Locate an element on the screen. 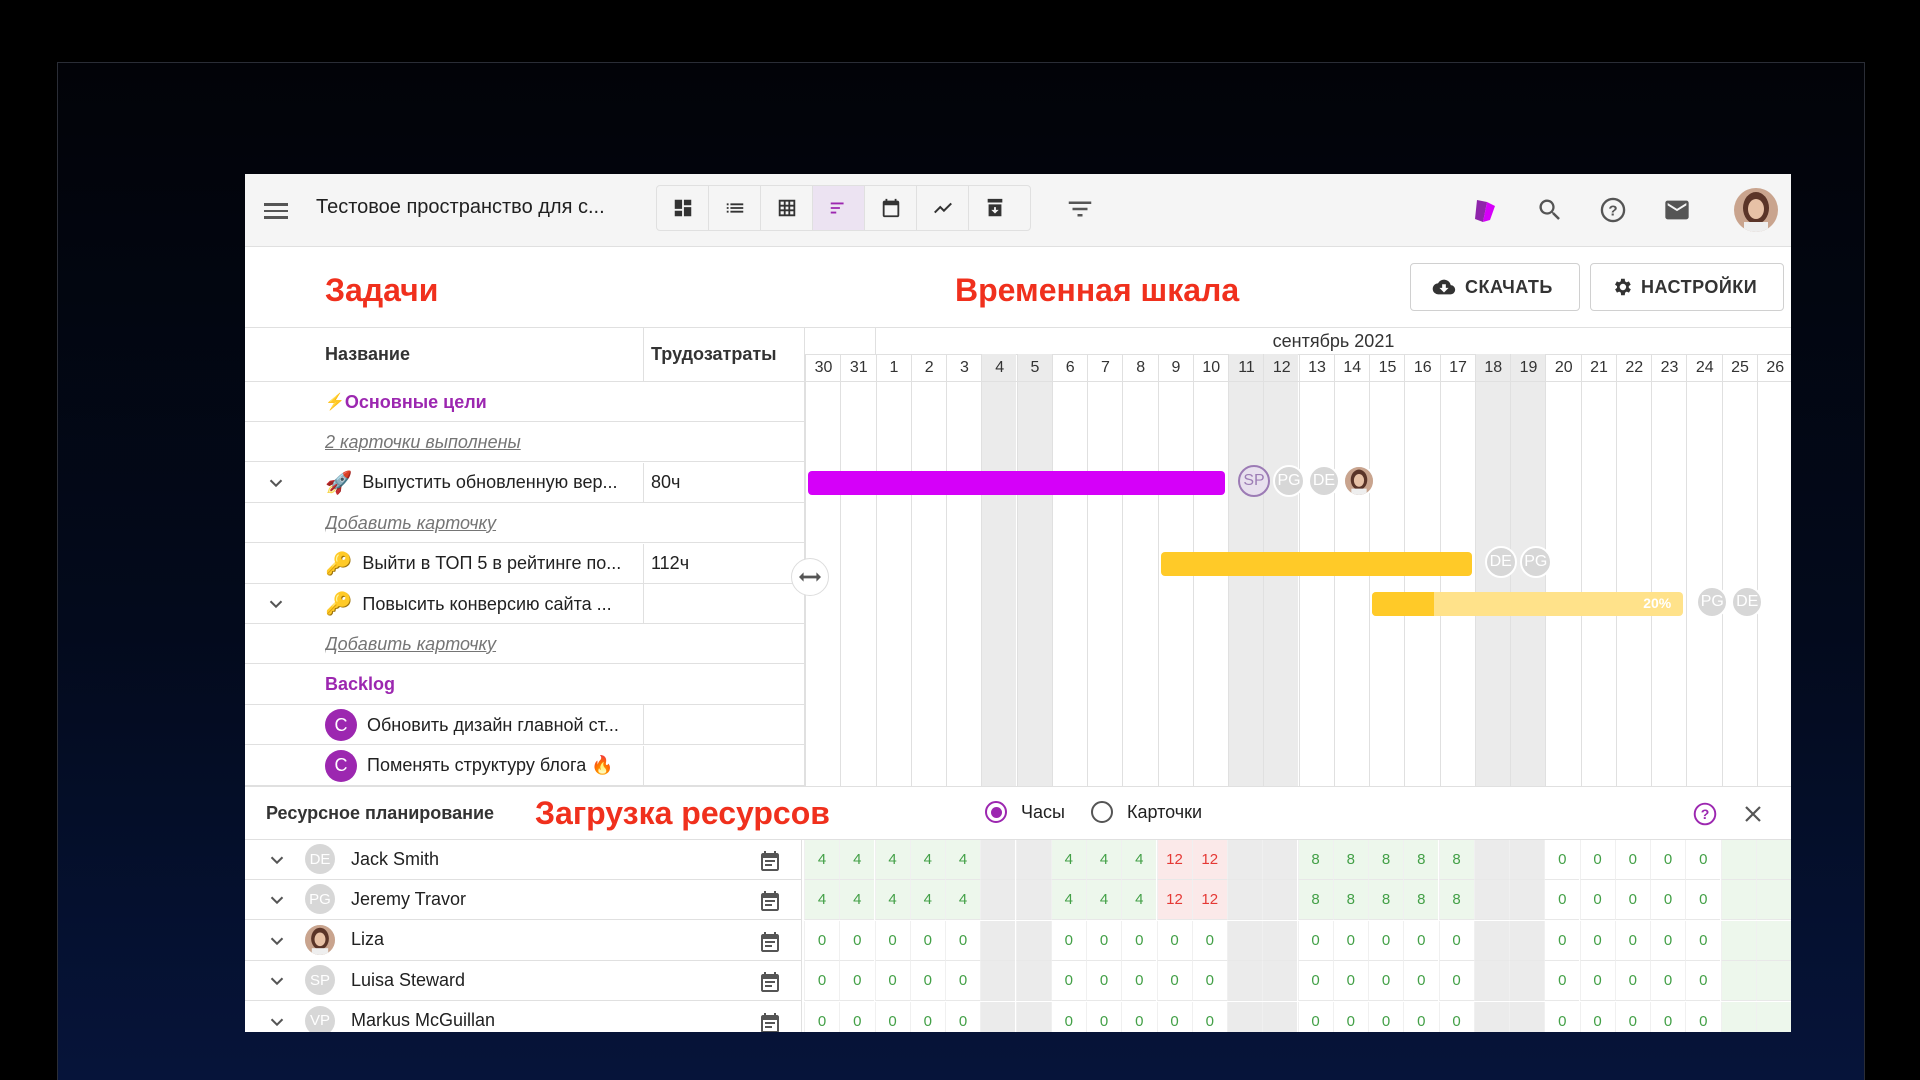 The height and width of the screenshot is (1080, 1920). mail-icon is located at coordinates (1677, 210).